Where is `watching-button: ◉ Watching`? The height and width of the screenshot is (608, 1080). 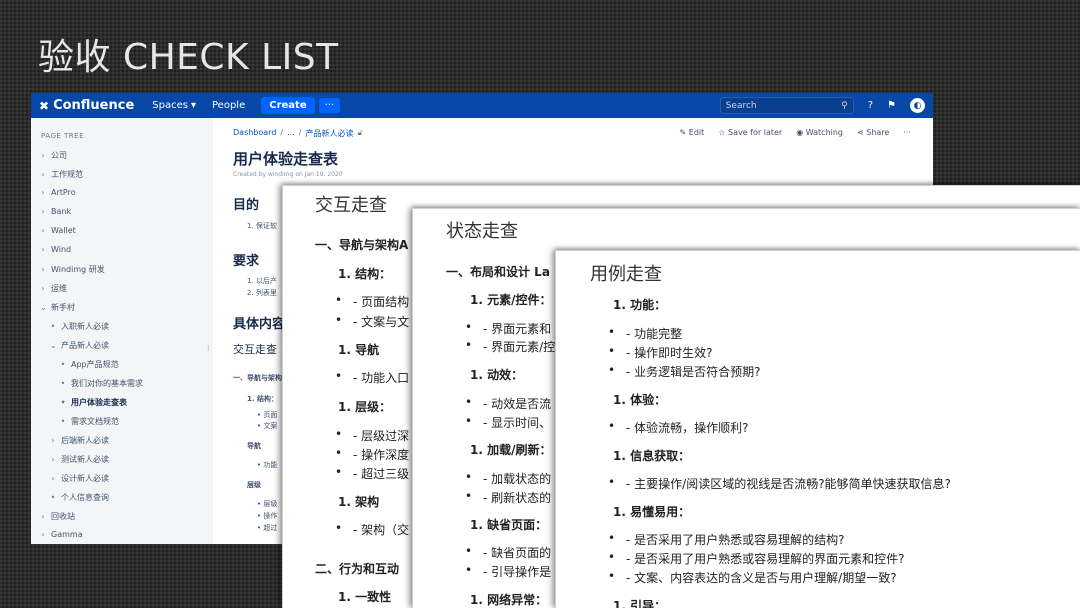
watching-button: ◉ Watching is located at coordinates (819, 132).